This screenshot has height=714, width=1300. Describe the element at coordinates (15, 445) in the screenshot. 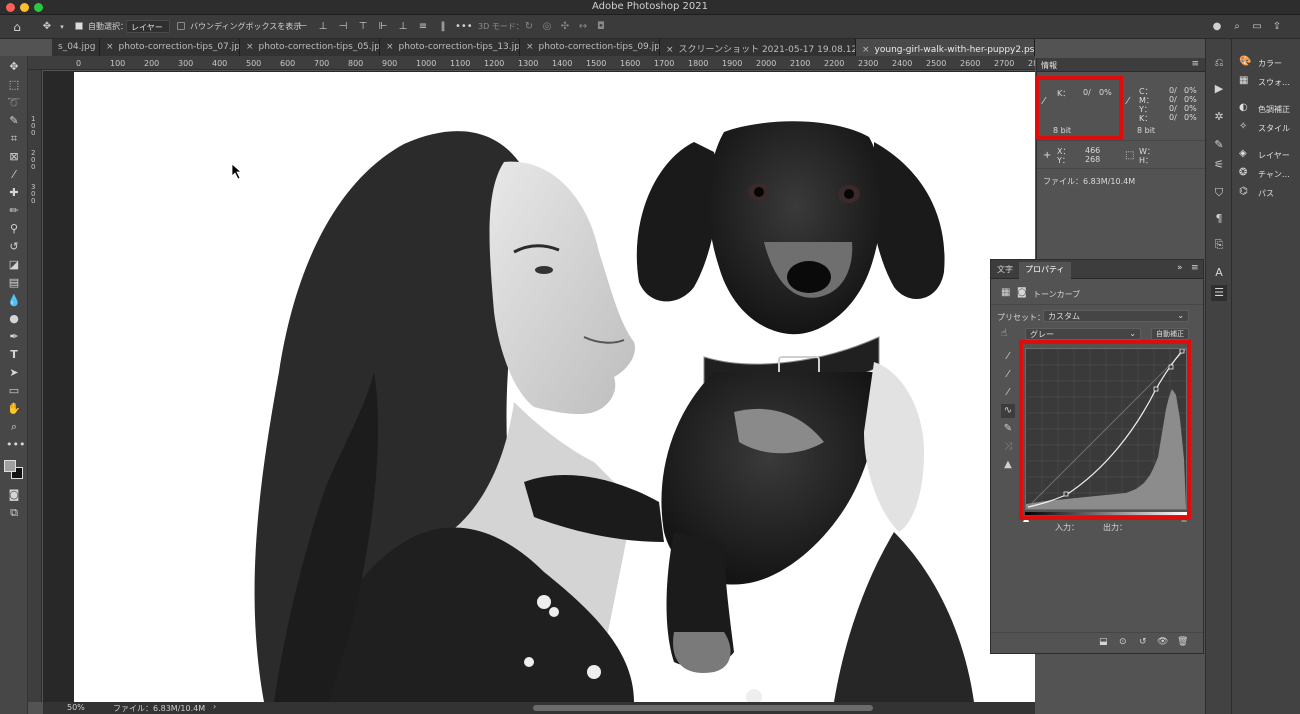

I see `more-tools-icon: •••` at that location.